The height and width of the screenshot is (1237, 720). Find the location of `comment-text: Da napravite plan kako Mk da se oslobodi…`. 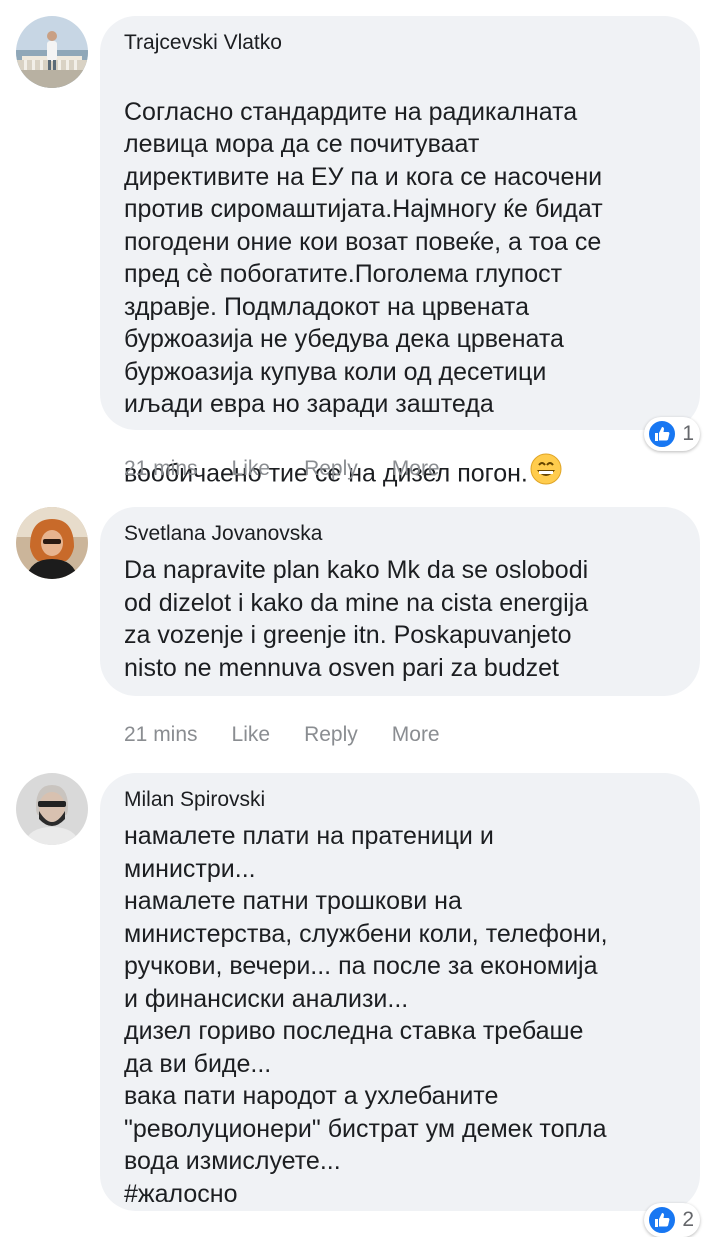

comment-text: Da napravite plan kako Mk da se oslobodi… is located at coordinates (356, 619).